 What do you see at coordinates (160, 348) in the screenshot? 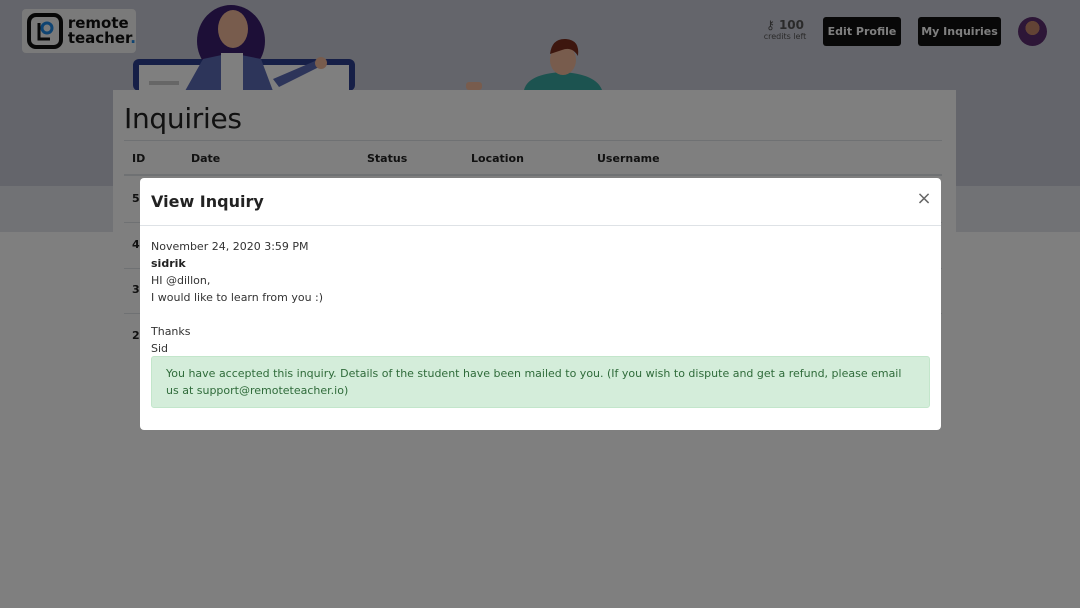
I see `message-line: Sid` at bounding box center [160, 348].